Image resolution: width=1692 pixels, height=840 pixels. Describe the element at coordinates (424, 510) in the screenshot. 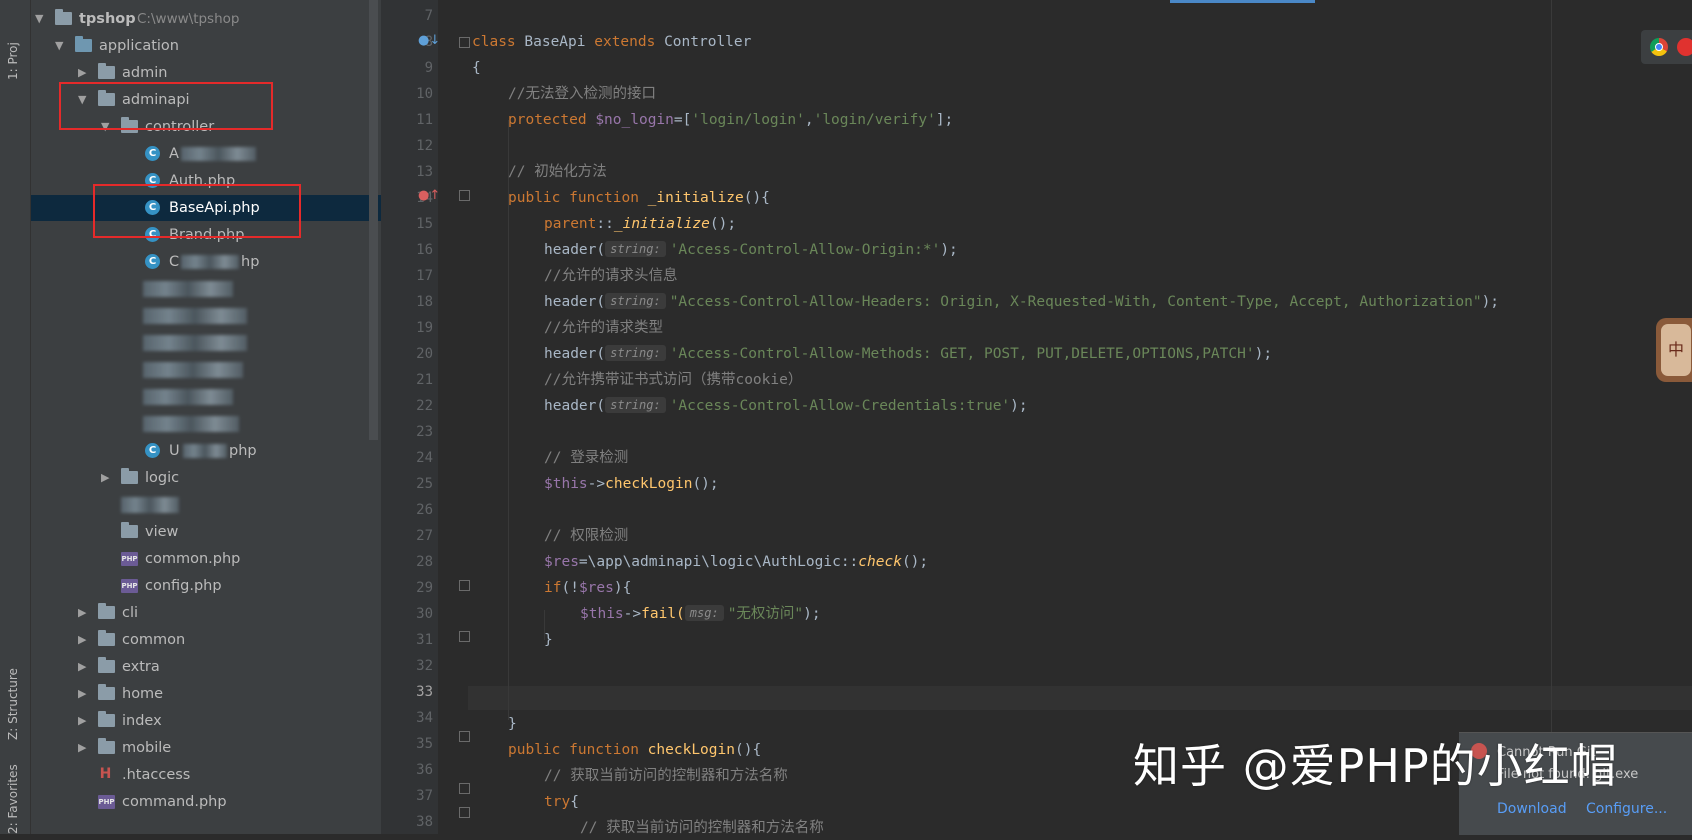

I see `line-number: 26` at that location.